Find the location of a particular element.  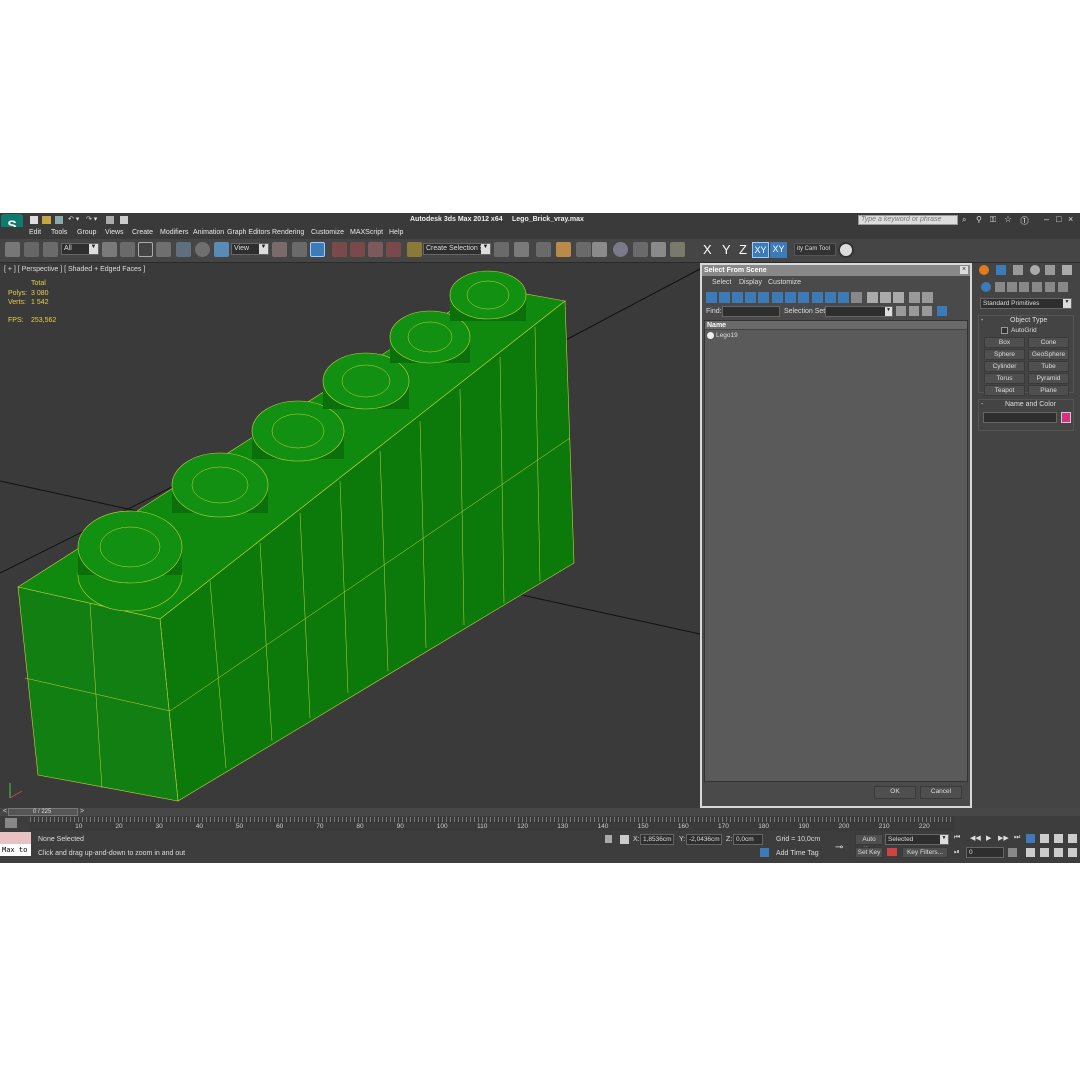

geometry-category-icon is located at coordinates (986, 287).